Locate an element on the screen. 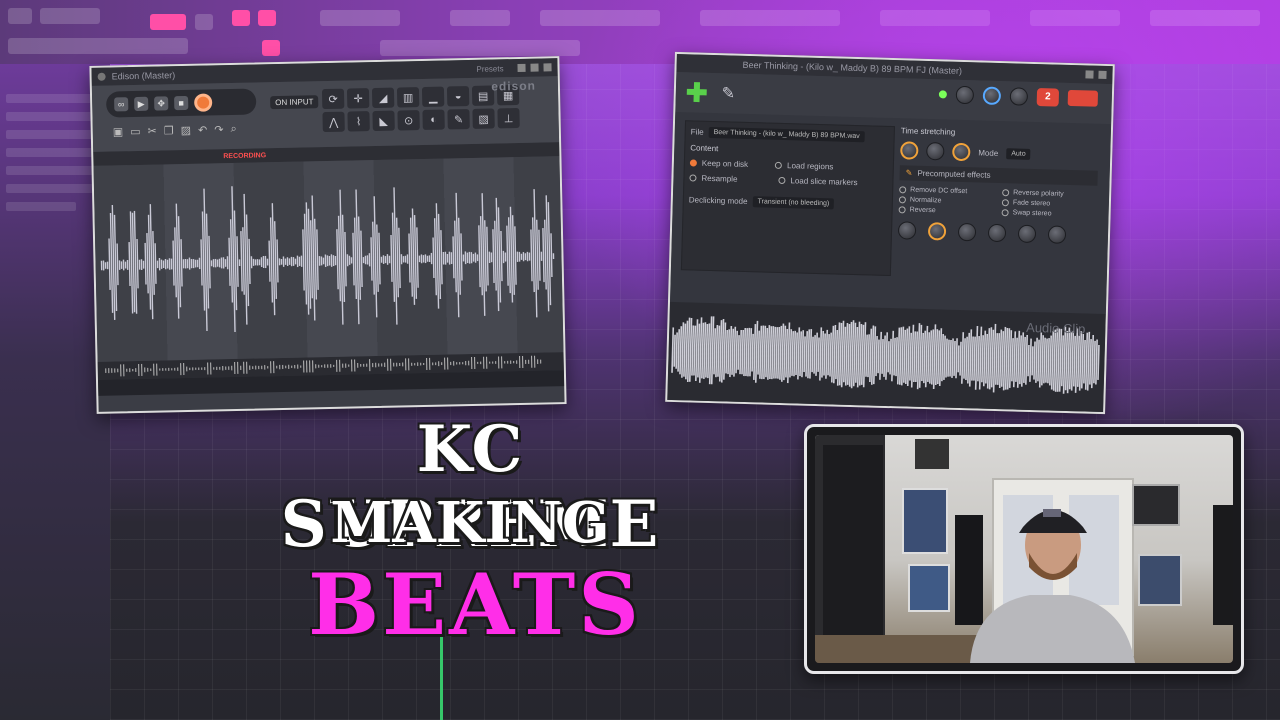 Image resolution: width=1280 pixels, height=720 pixels. cut-icon: ✂ is located at coordinates (151, 131).